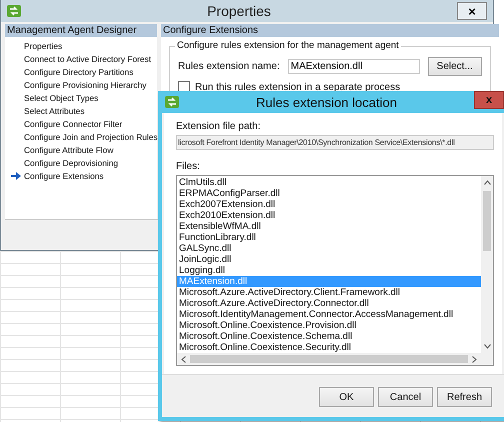 The width and height of the screenshot is (504, 422). What do you see at coordinates (487, 264) in the screenshot?
I see `vertical-scrollbar` at bounding box center [487, 264].